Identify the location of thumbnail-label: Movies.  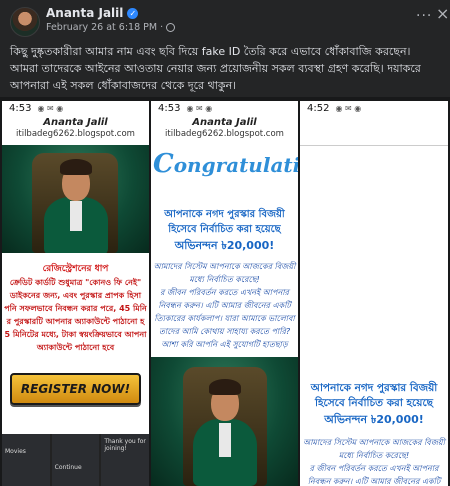
(15, 451).